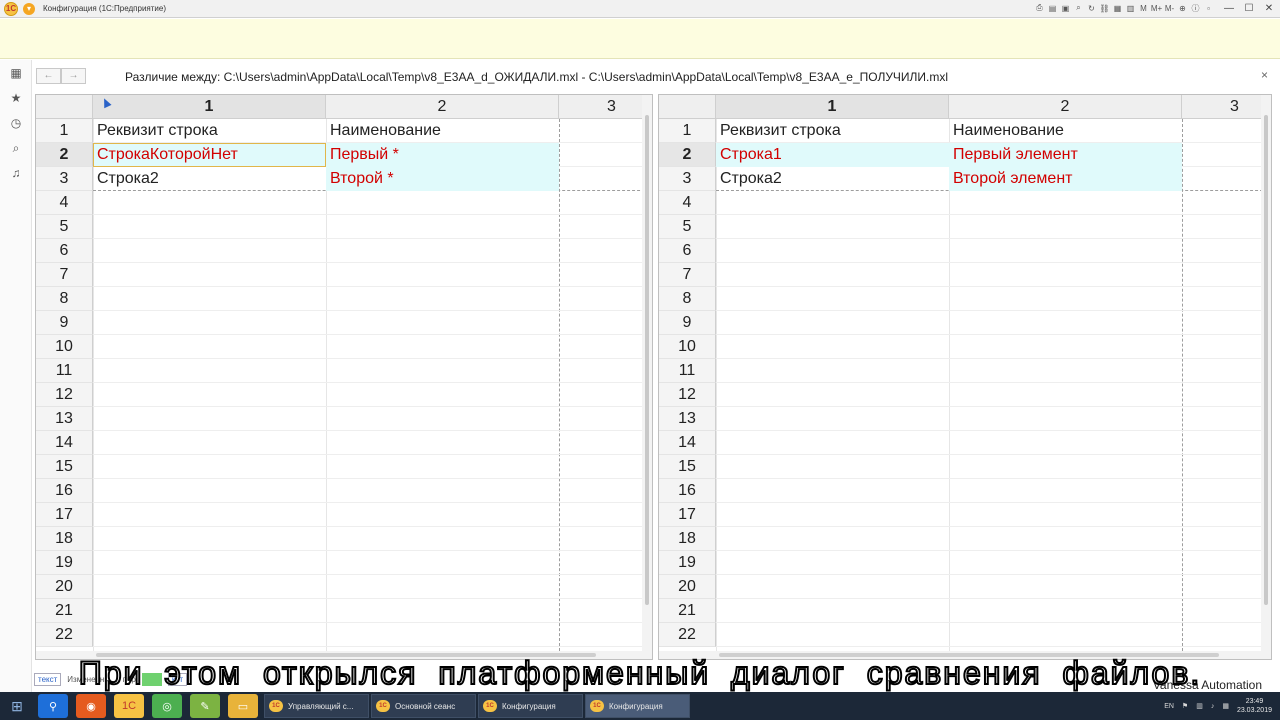 The image size is (1280, 720). Describe the element at coordinates (687, 203) in the screenshot. I see `row-header: 4` at that location.